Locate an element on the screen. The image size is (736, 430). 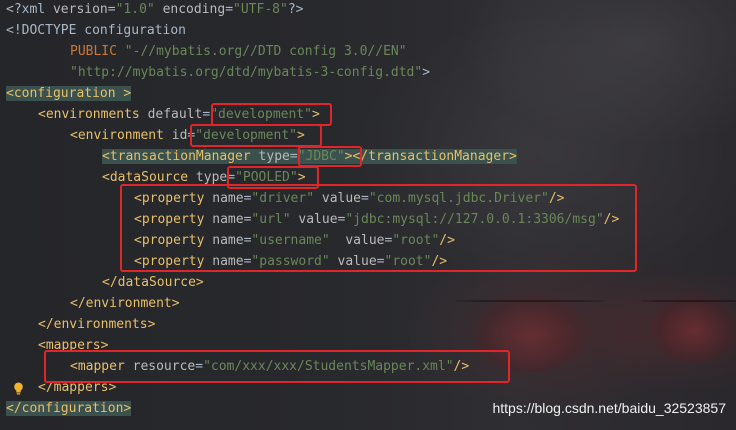
code-line-16: </environments> is located at coordinates (96, 324).